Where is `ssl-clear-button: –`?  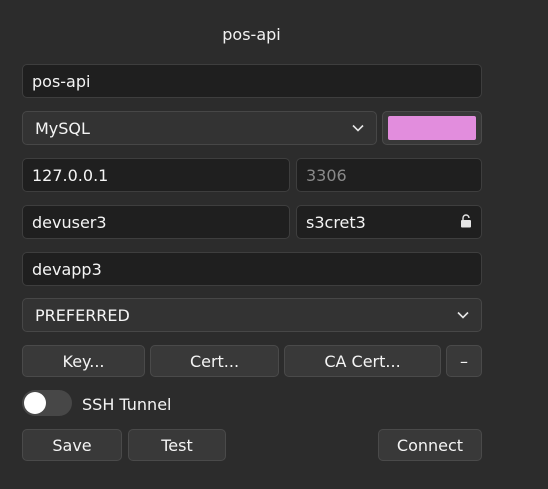 ssl-clear-button: – is located at coordinates (464, 361).